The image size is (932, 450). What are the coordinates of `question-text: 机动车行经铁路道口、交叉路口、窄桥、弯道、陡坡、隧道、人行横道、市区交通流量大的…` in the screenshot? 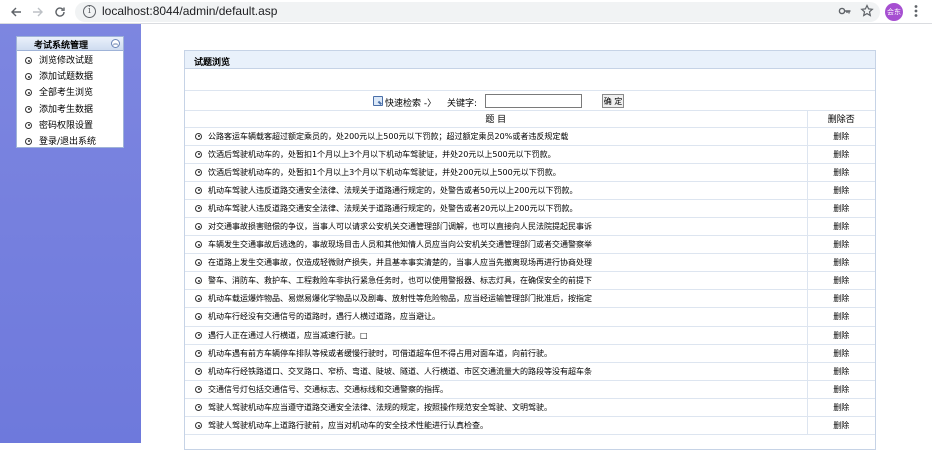 It's located at (400, 371).